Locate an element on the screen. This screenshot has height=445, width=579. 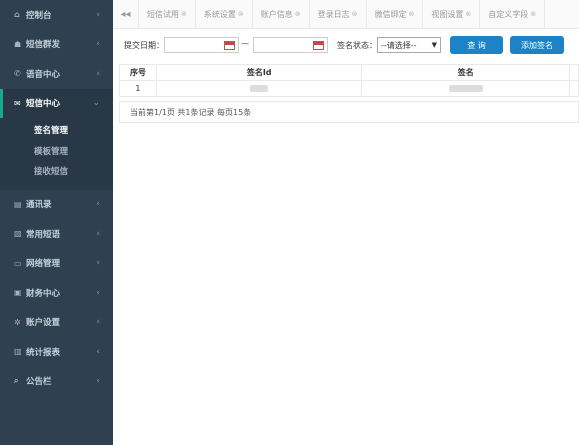
date-range-dash: — is located at coordinates (245, 43).